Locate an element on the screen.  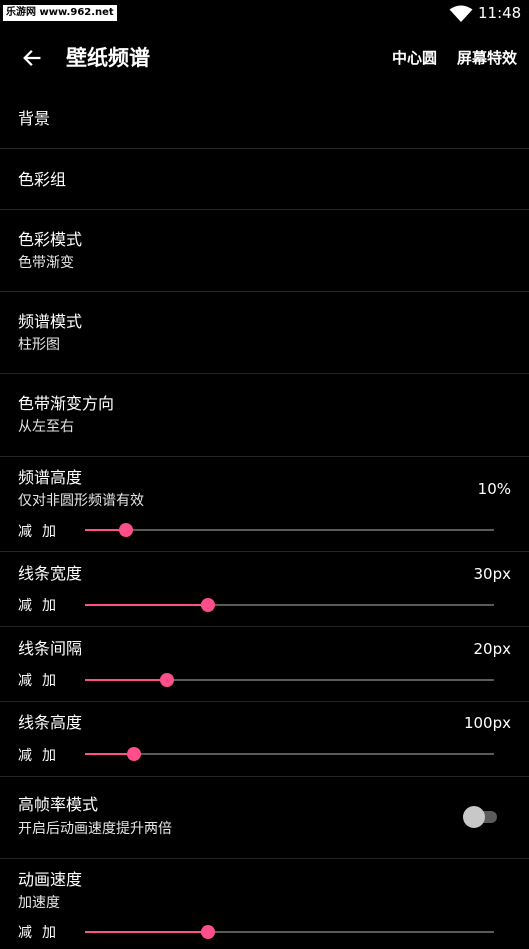
pref-summary: 仅对非圆形频谱有效 is located at coordinates (81, 501).